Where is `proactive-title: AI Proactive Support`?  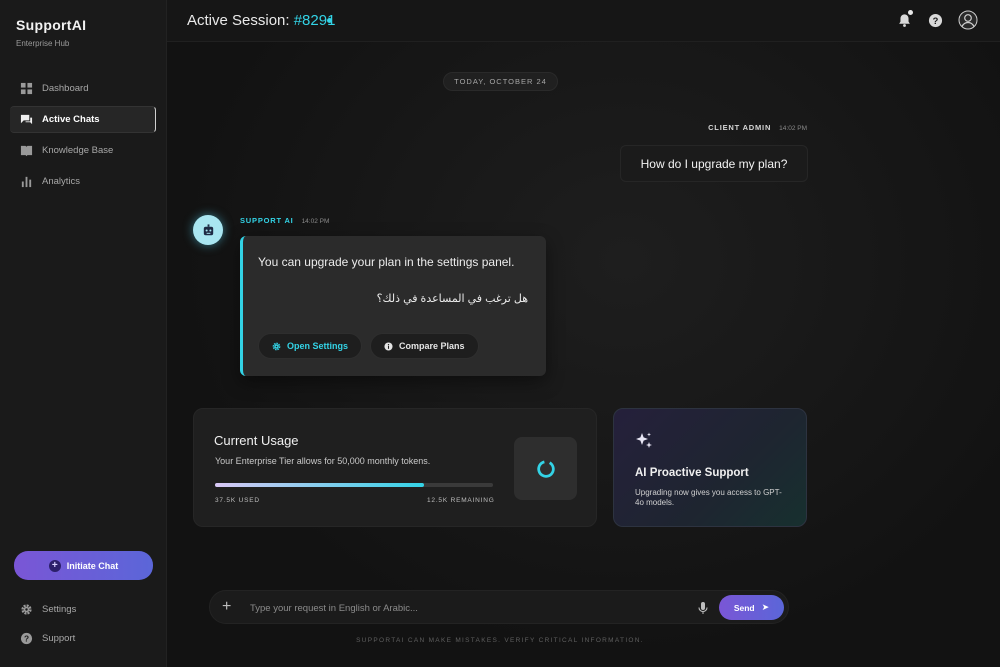
proactive-title: AI Proactive Support is located at coordinates (692, 473).